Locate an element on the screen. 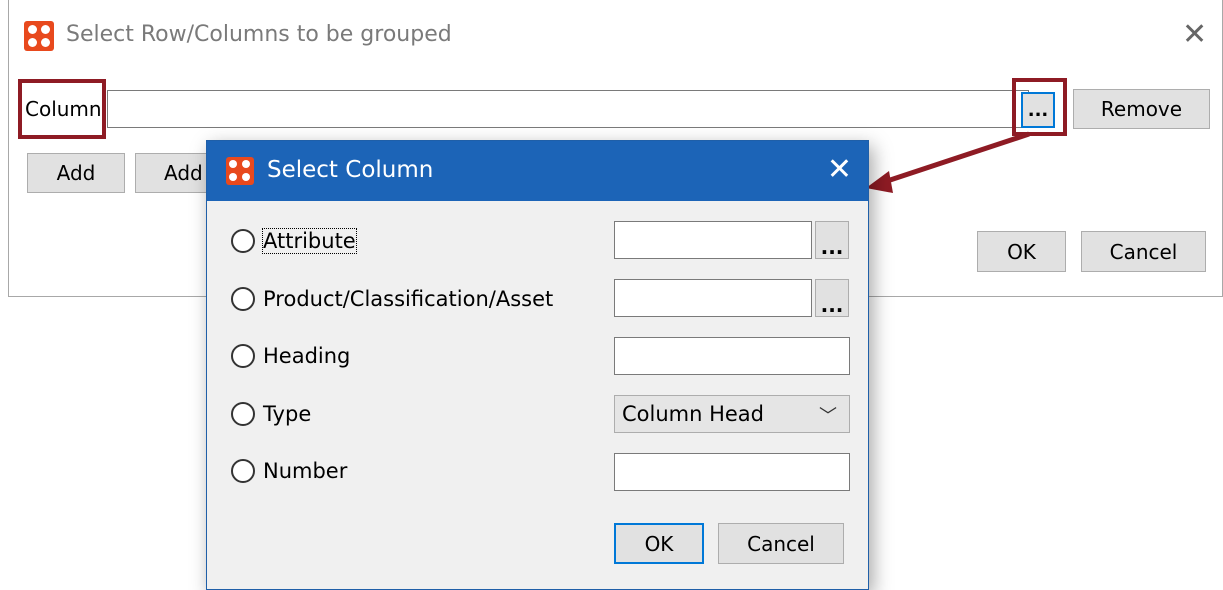  type-select: Column Head ﹀ is located at coordinates (732, 414).